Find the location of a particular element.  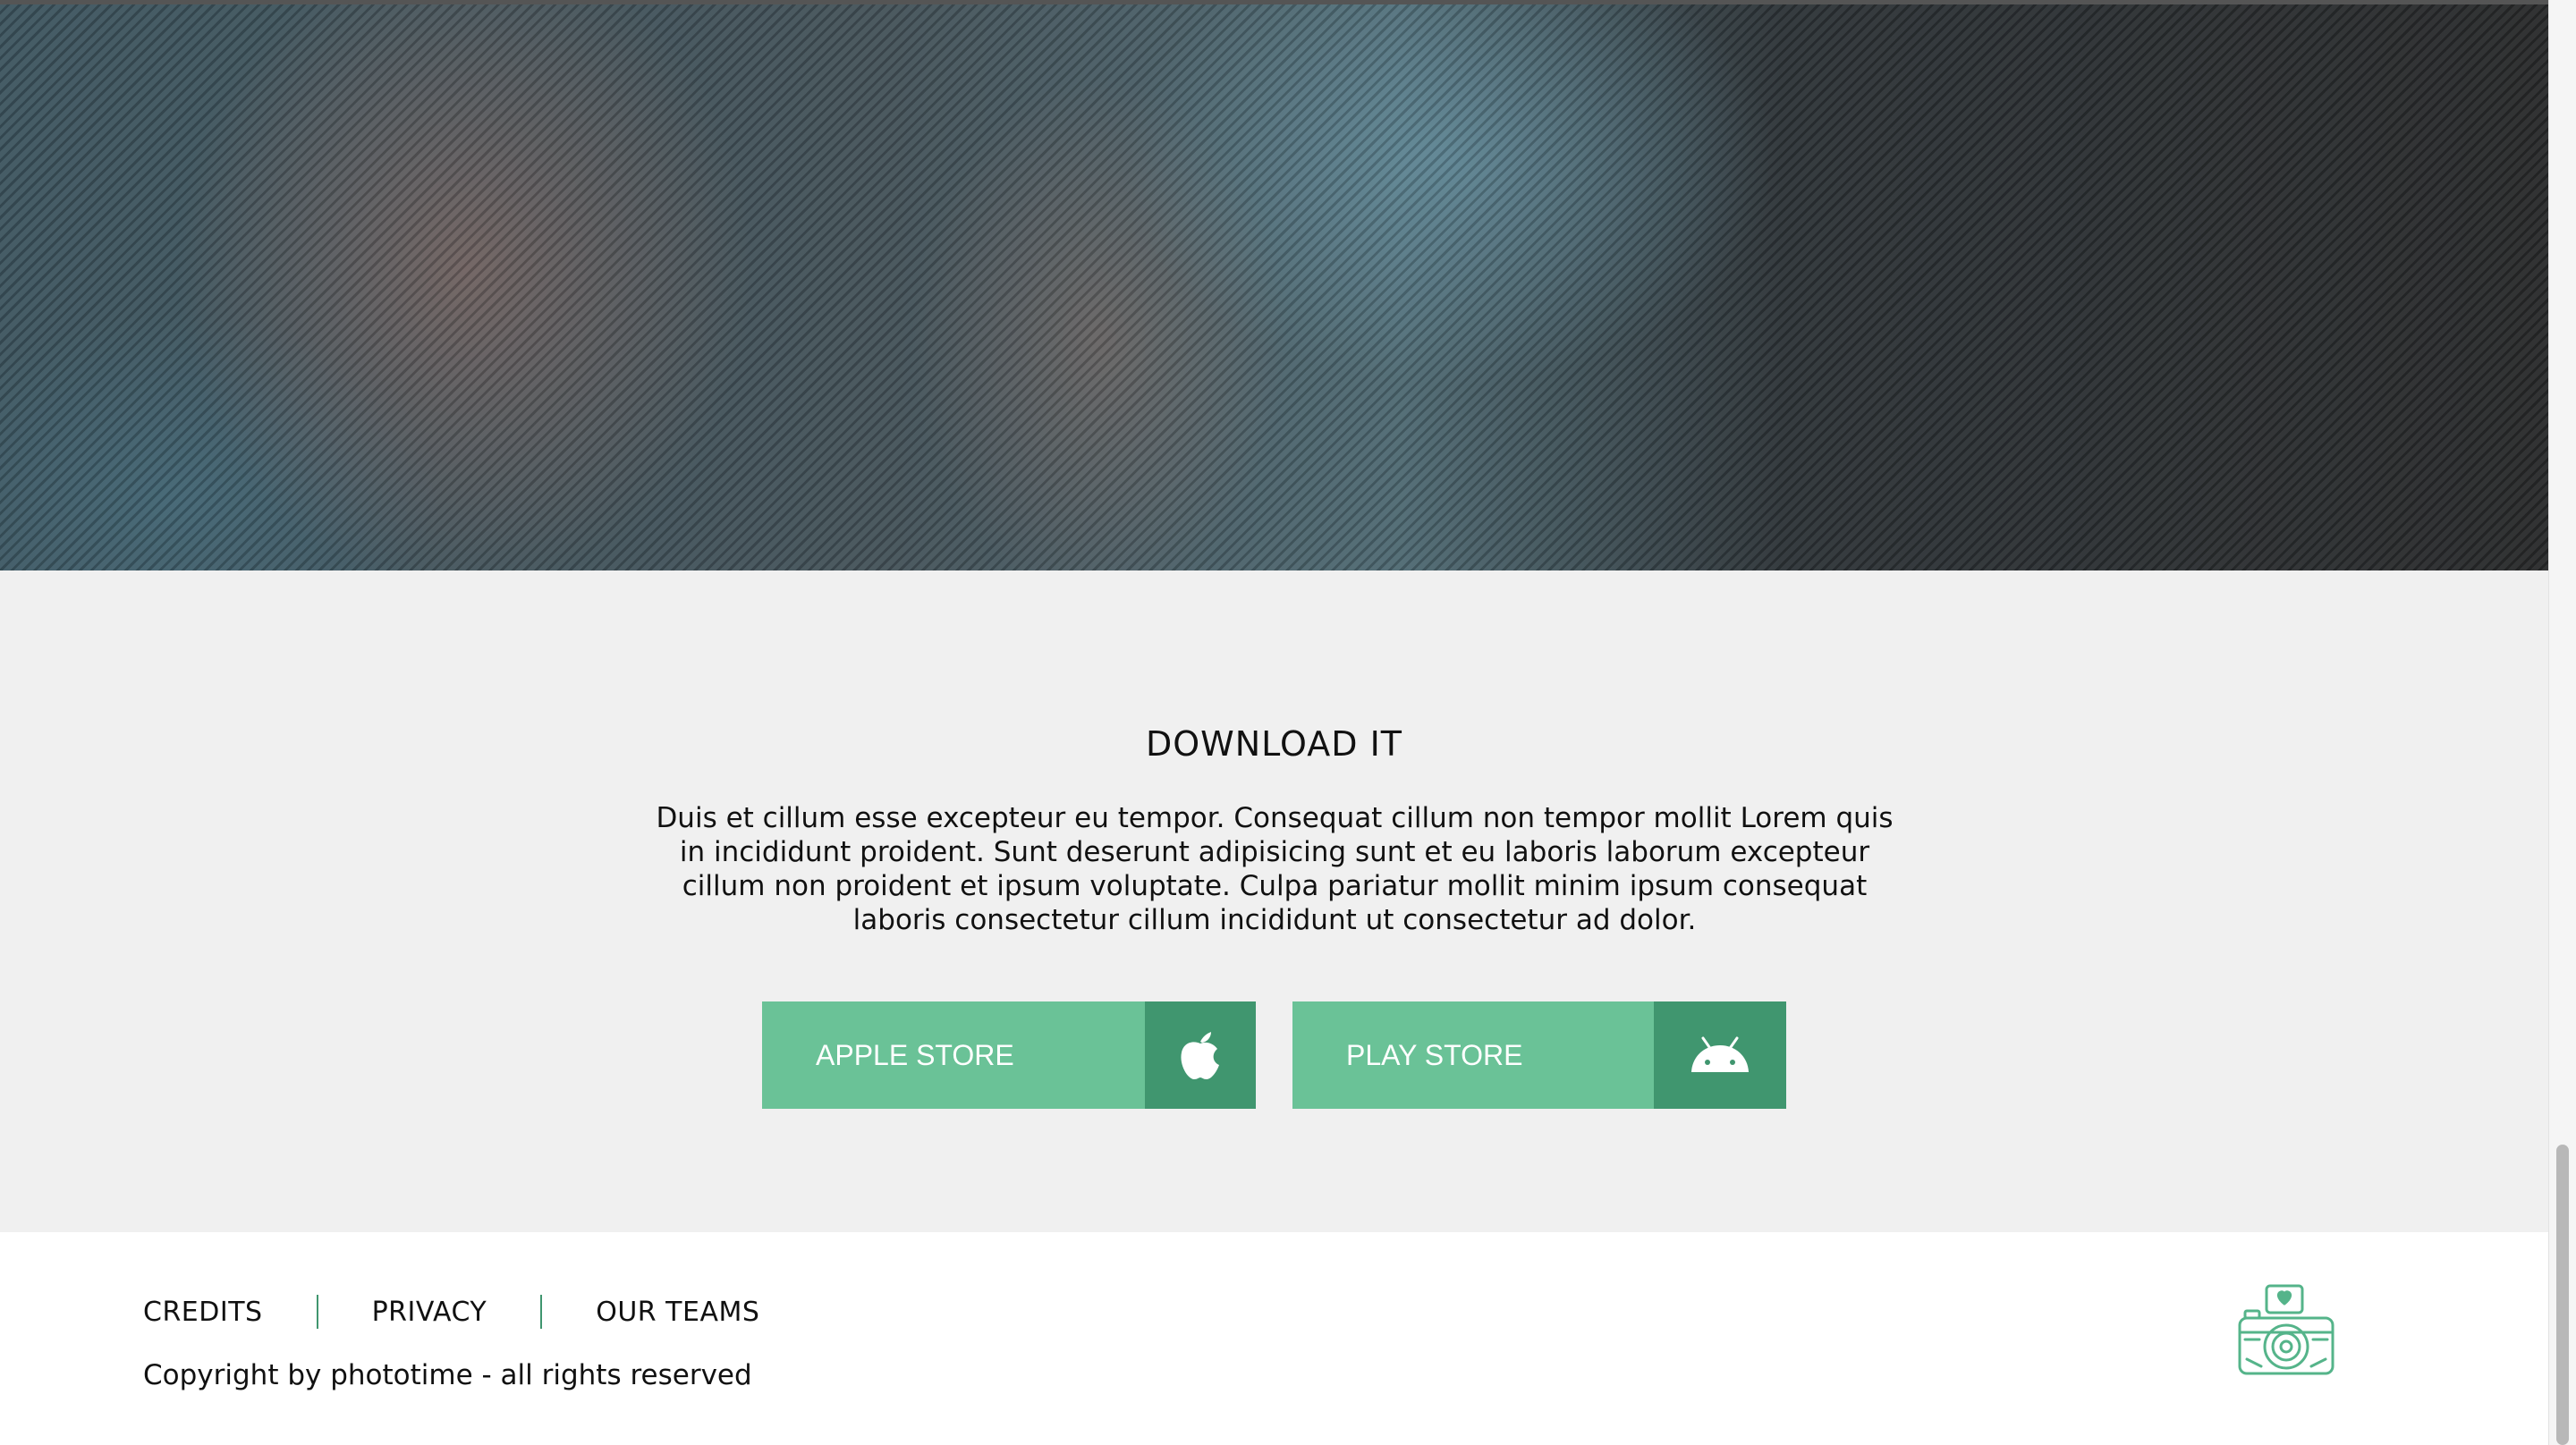

apple-store-button: APPLE STORE is located at coordinates (1009, 1055).